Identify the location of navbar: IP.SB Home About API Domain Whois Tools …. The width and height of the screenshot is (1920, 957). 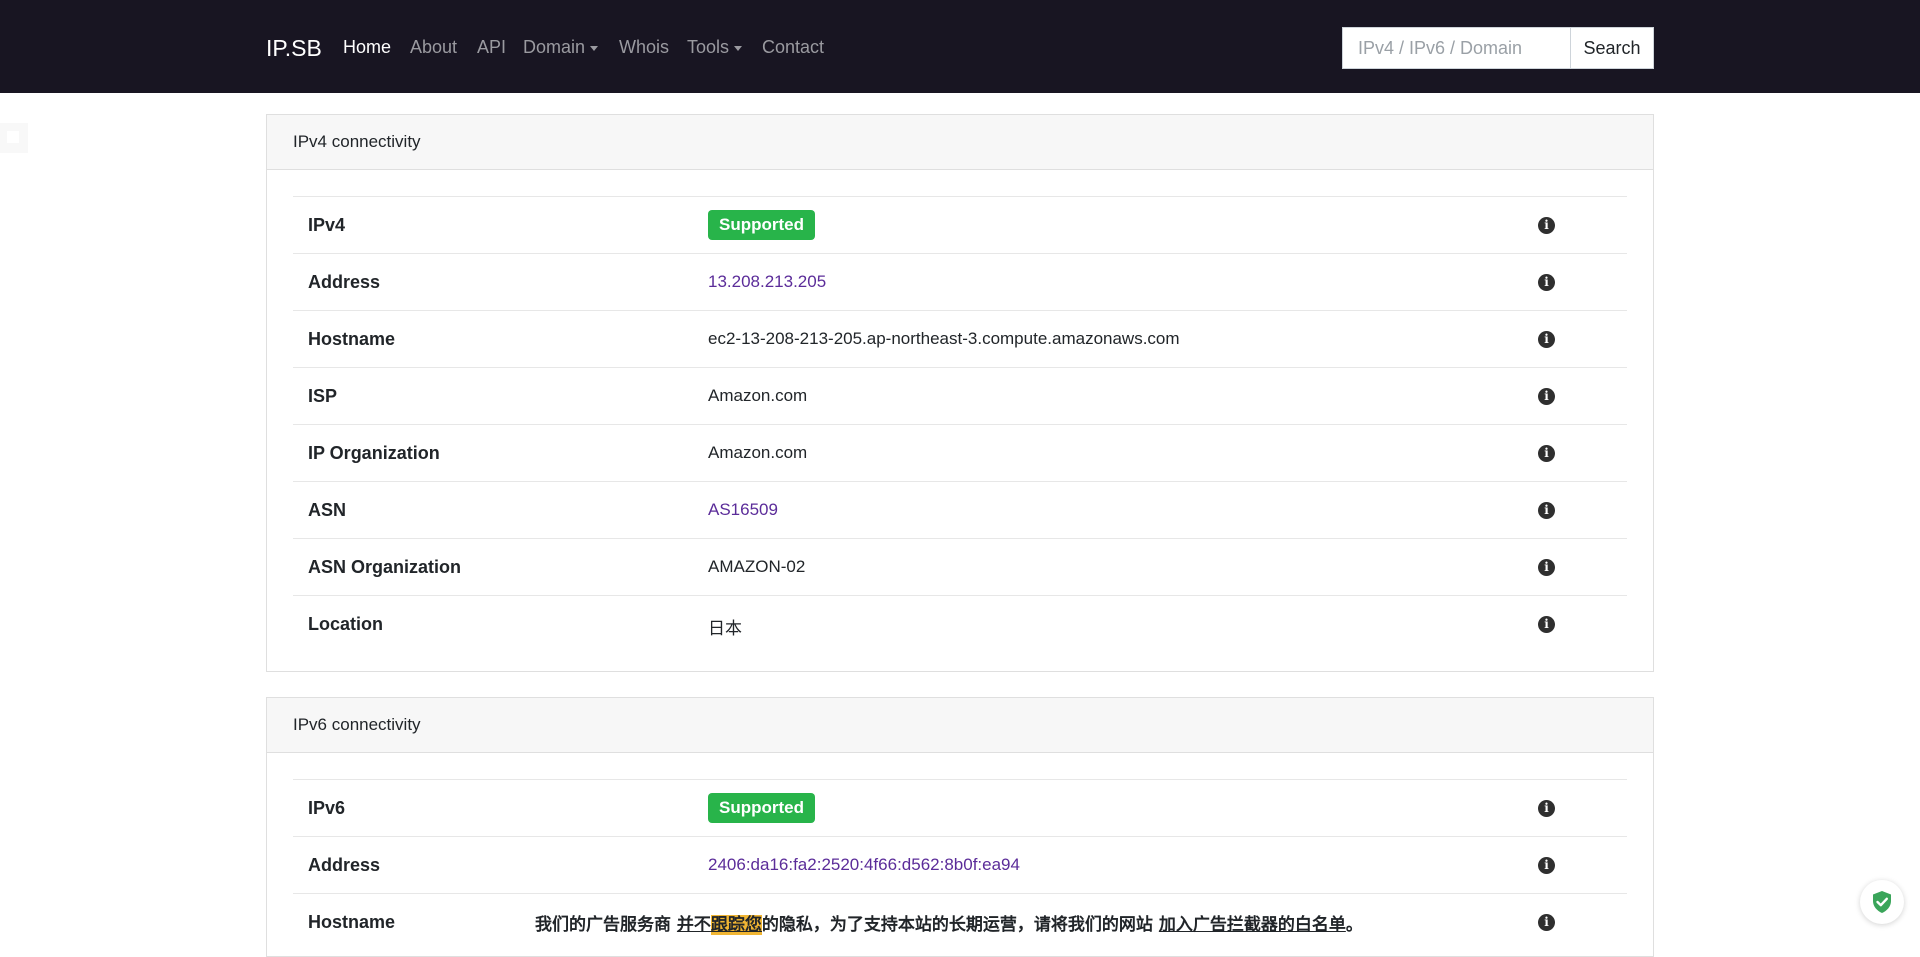
(960, 46).